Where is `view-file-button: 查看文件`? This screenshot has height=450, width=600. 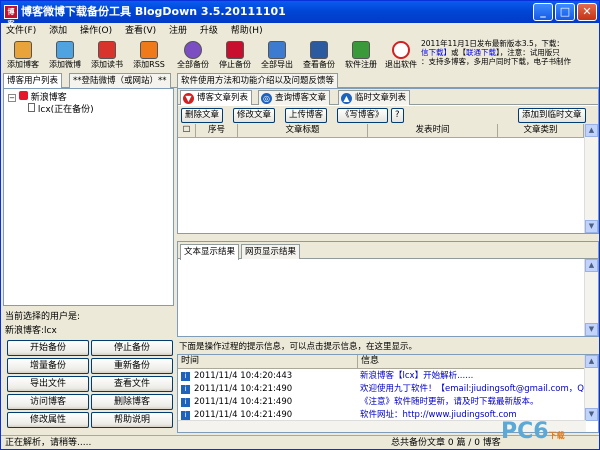
view-file-button: 查看文件 is located at coordinates (132, 384).